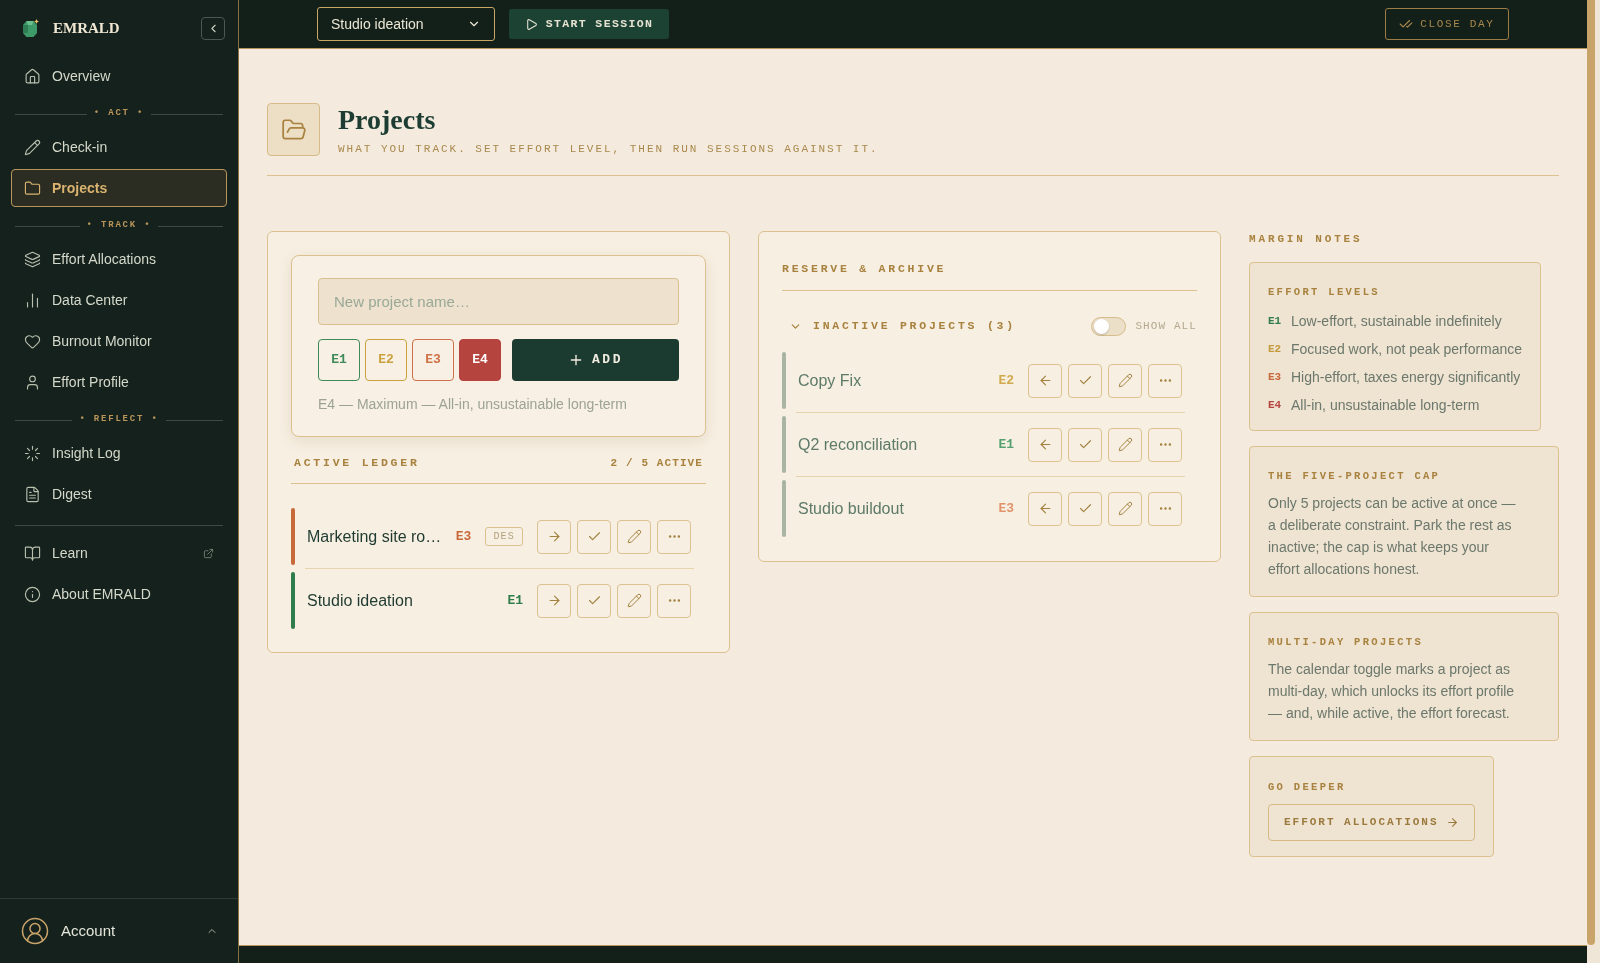  I want to click on start-session-button: START SESSION, so click(589, 24).